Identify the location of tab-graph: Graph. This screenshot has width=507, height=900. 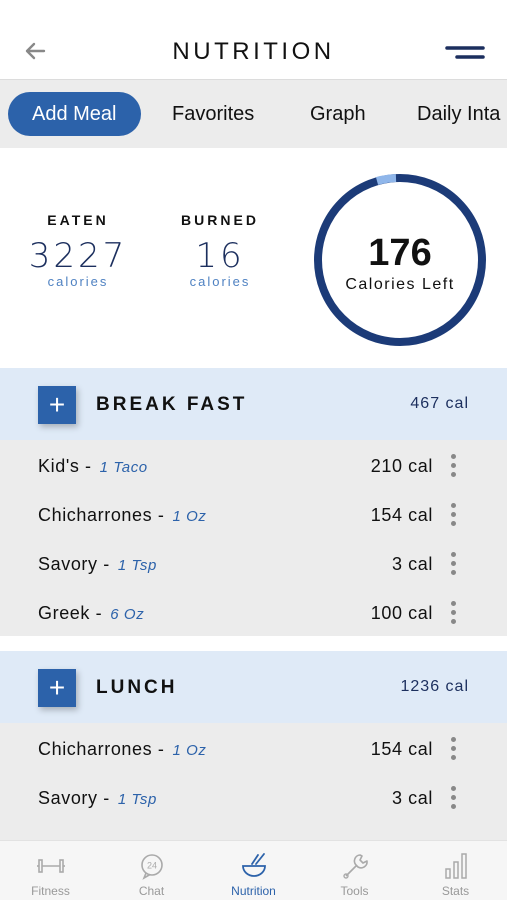
(338, 114).